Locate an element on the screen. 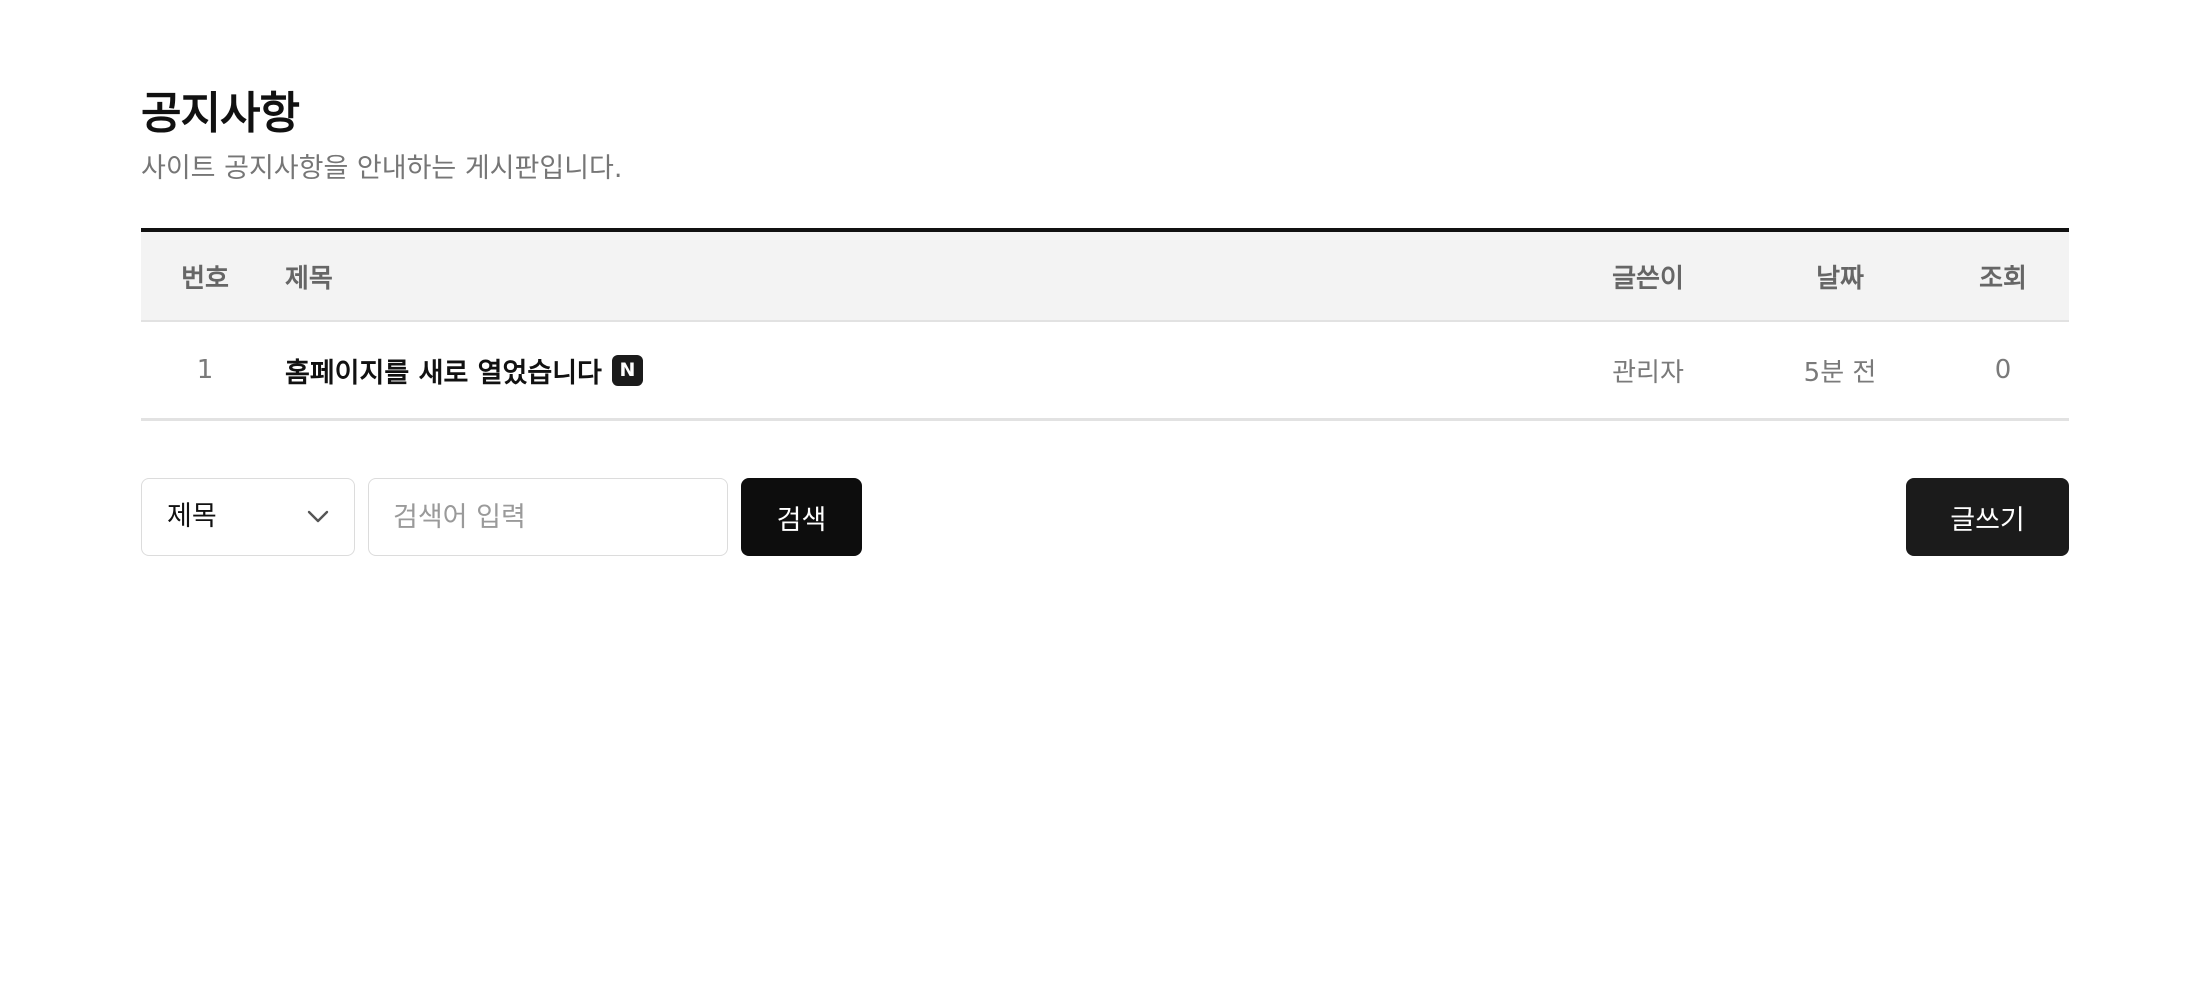  column-header-date: 날짜 is located at coordinates (1840, 276).